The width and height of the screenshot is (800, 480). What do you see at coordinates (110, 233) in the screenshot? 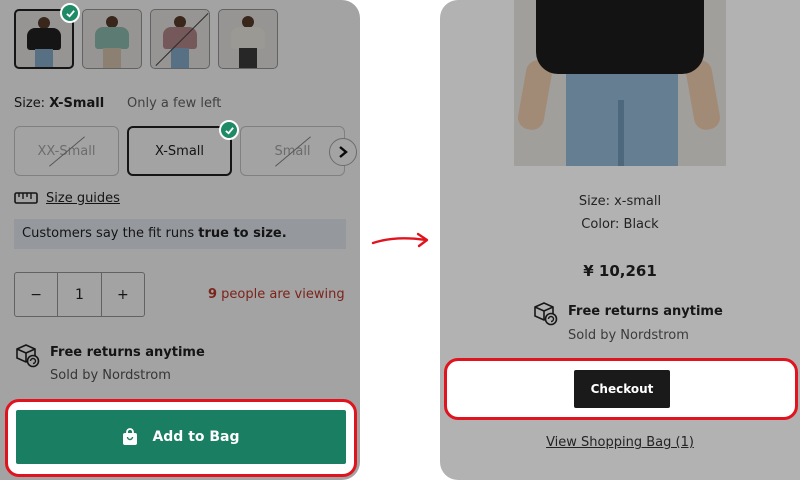
I see `fit-note-prefix: Customers say the fit runs` at bounding box center [110, 233].